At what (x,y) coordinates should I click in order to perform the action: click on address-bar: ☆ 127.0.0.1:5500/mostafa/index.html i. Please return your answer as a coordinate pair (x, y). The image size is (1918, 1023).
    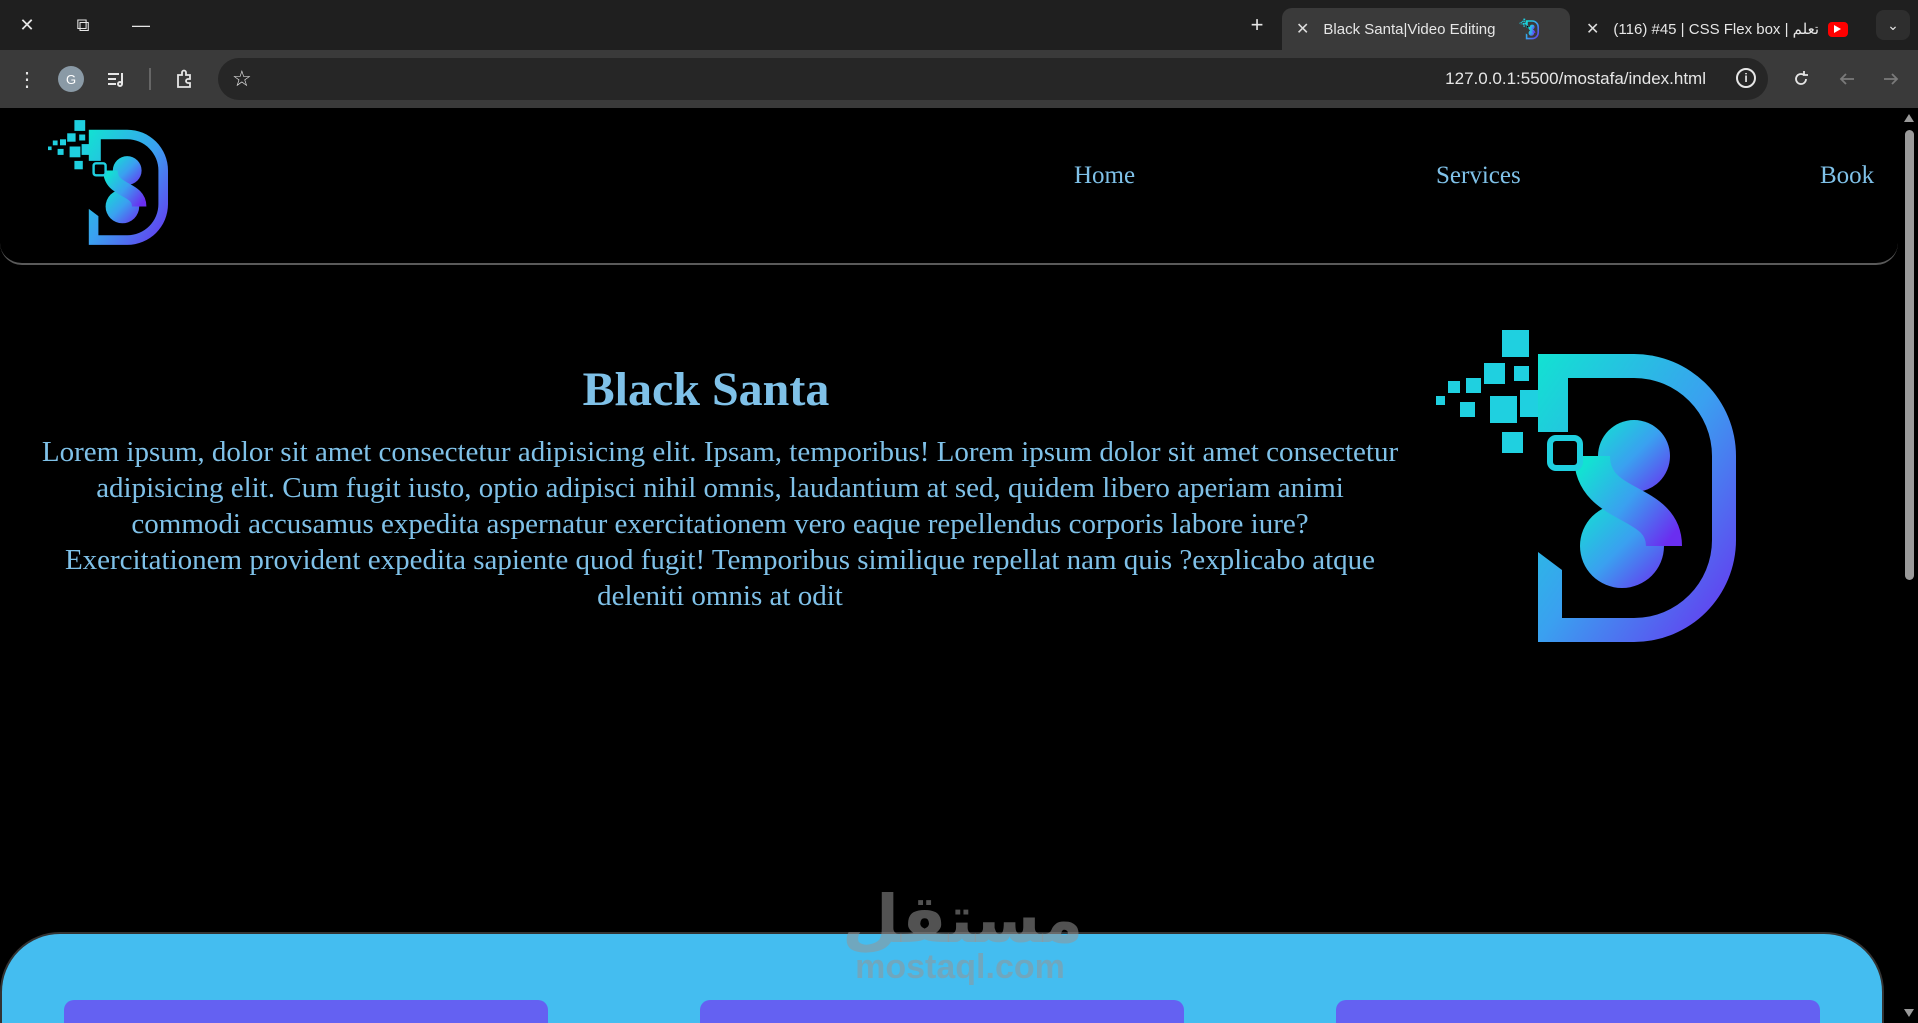
    Looking at the image, I should click on (993, 79).